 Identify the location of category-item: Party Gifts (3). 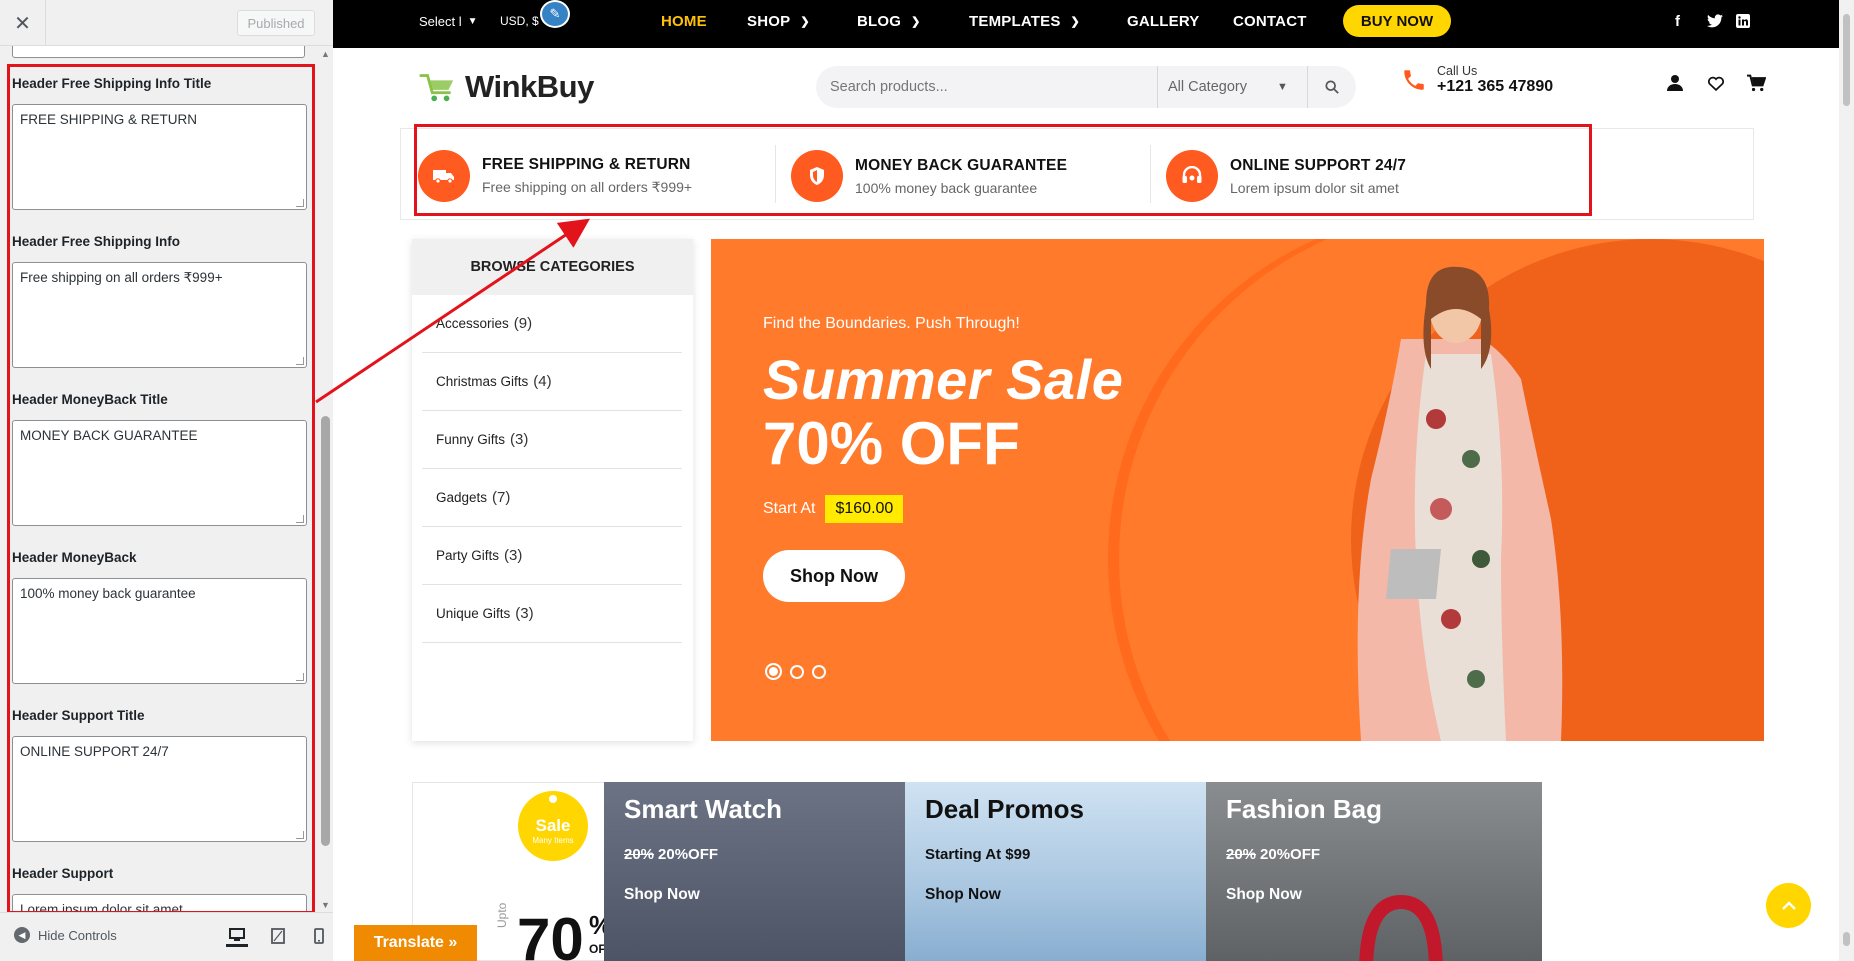
(552, 556).